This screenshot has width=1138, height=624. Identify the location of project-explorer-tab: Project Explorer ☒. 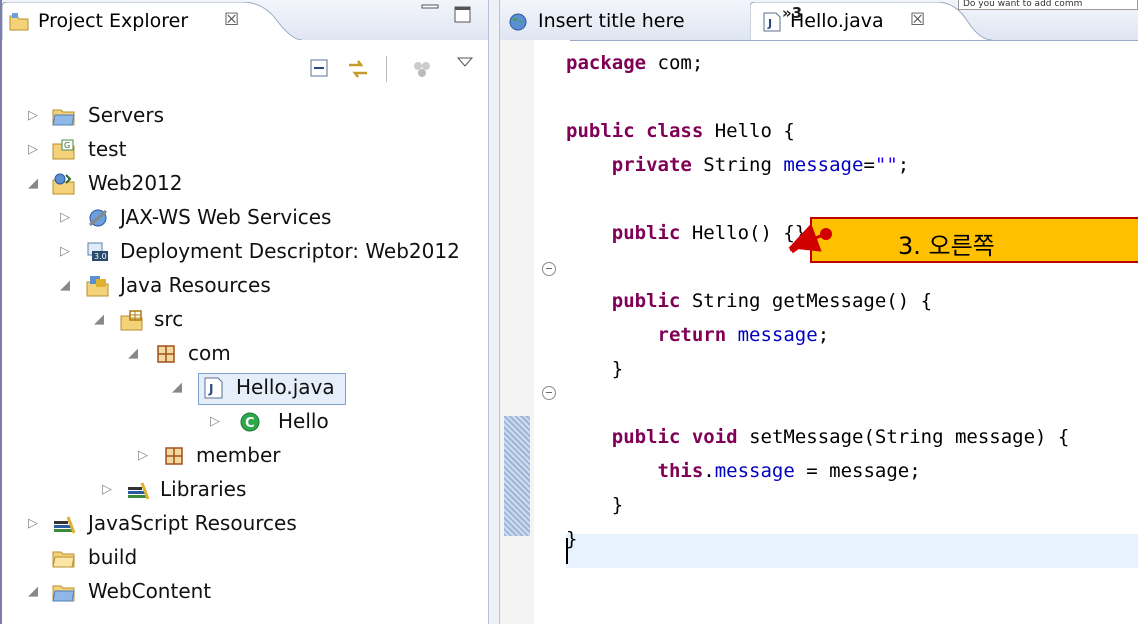
(152, 21).